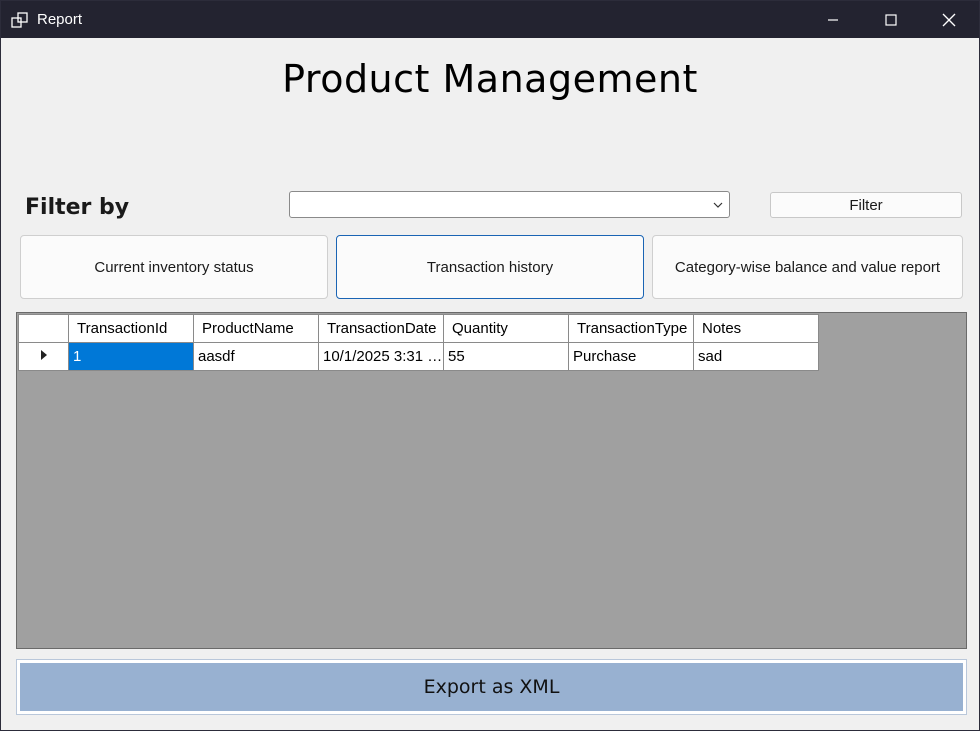 The height and width of the screenshot is (731, 980). I want to click on close-icon, so click(949, 19).